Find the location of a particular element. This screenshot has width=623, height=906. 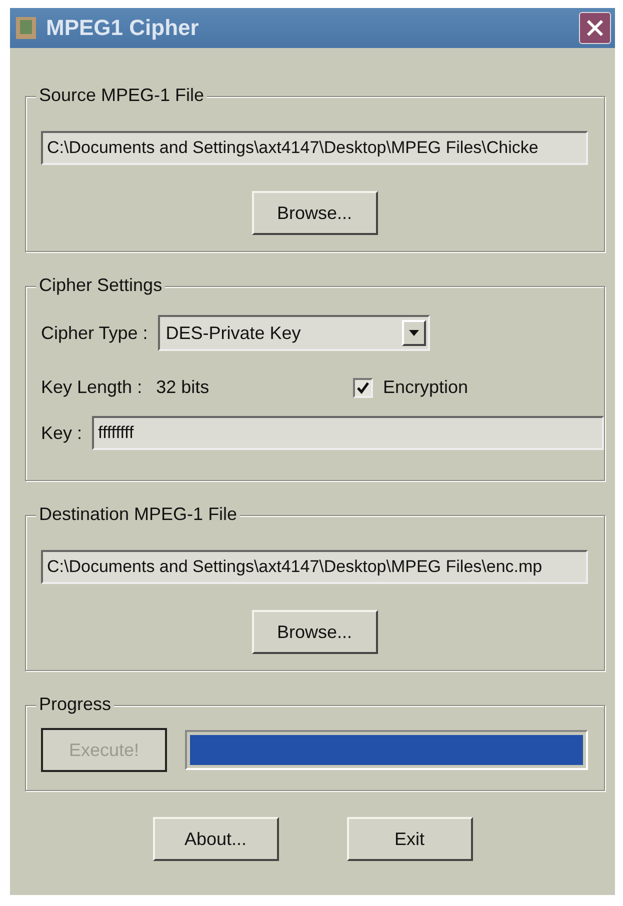

key-field: ffffffff is located at coordinates (348, 433).